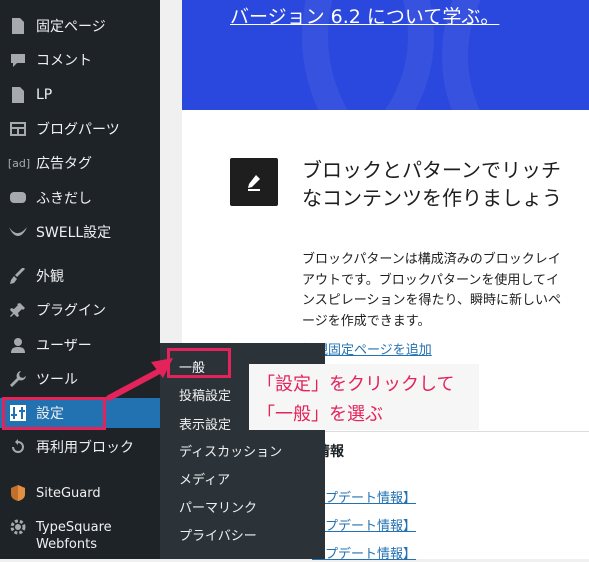  I want to click on arrow-annotation, so click(139, 379).